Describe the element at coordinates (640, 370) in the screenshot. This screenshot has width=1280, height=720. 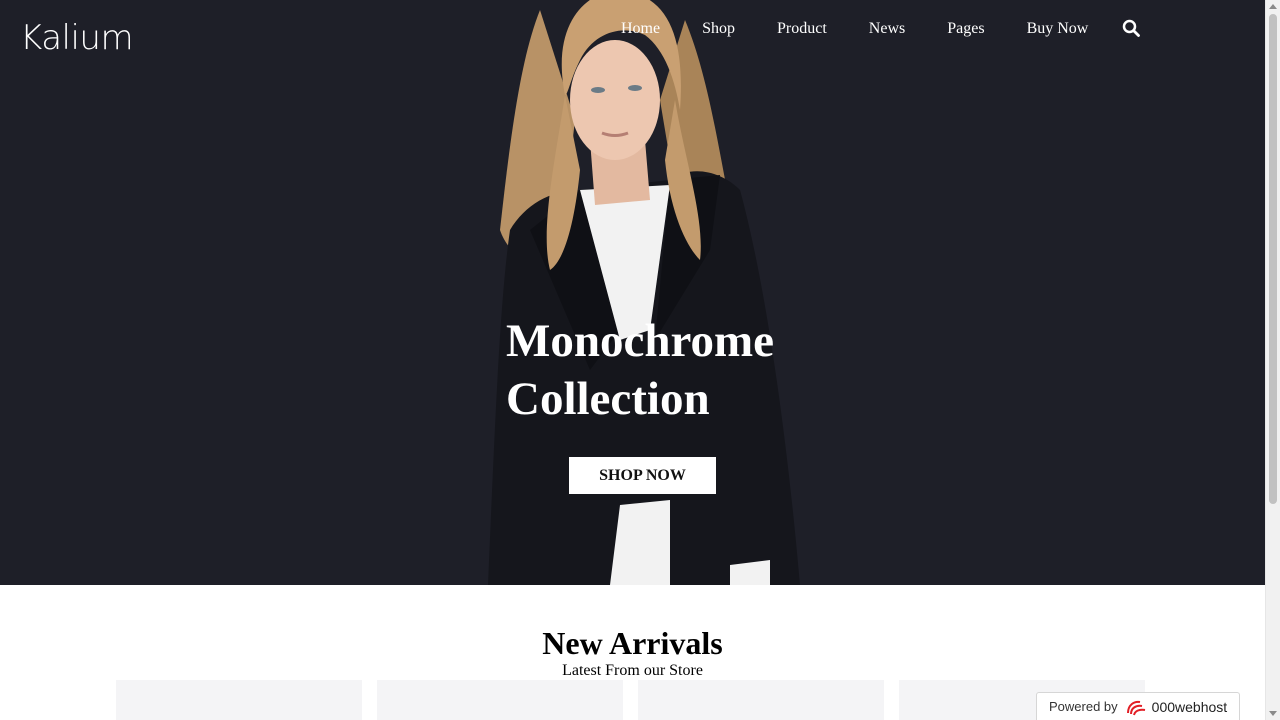
I see `hero-title: Monochrome Collection` at that location.